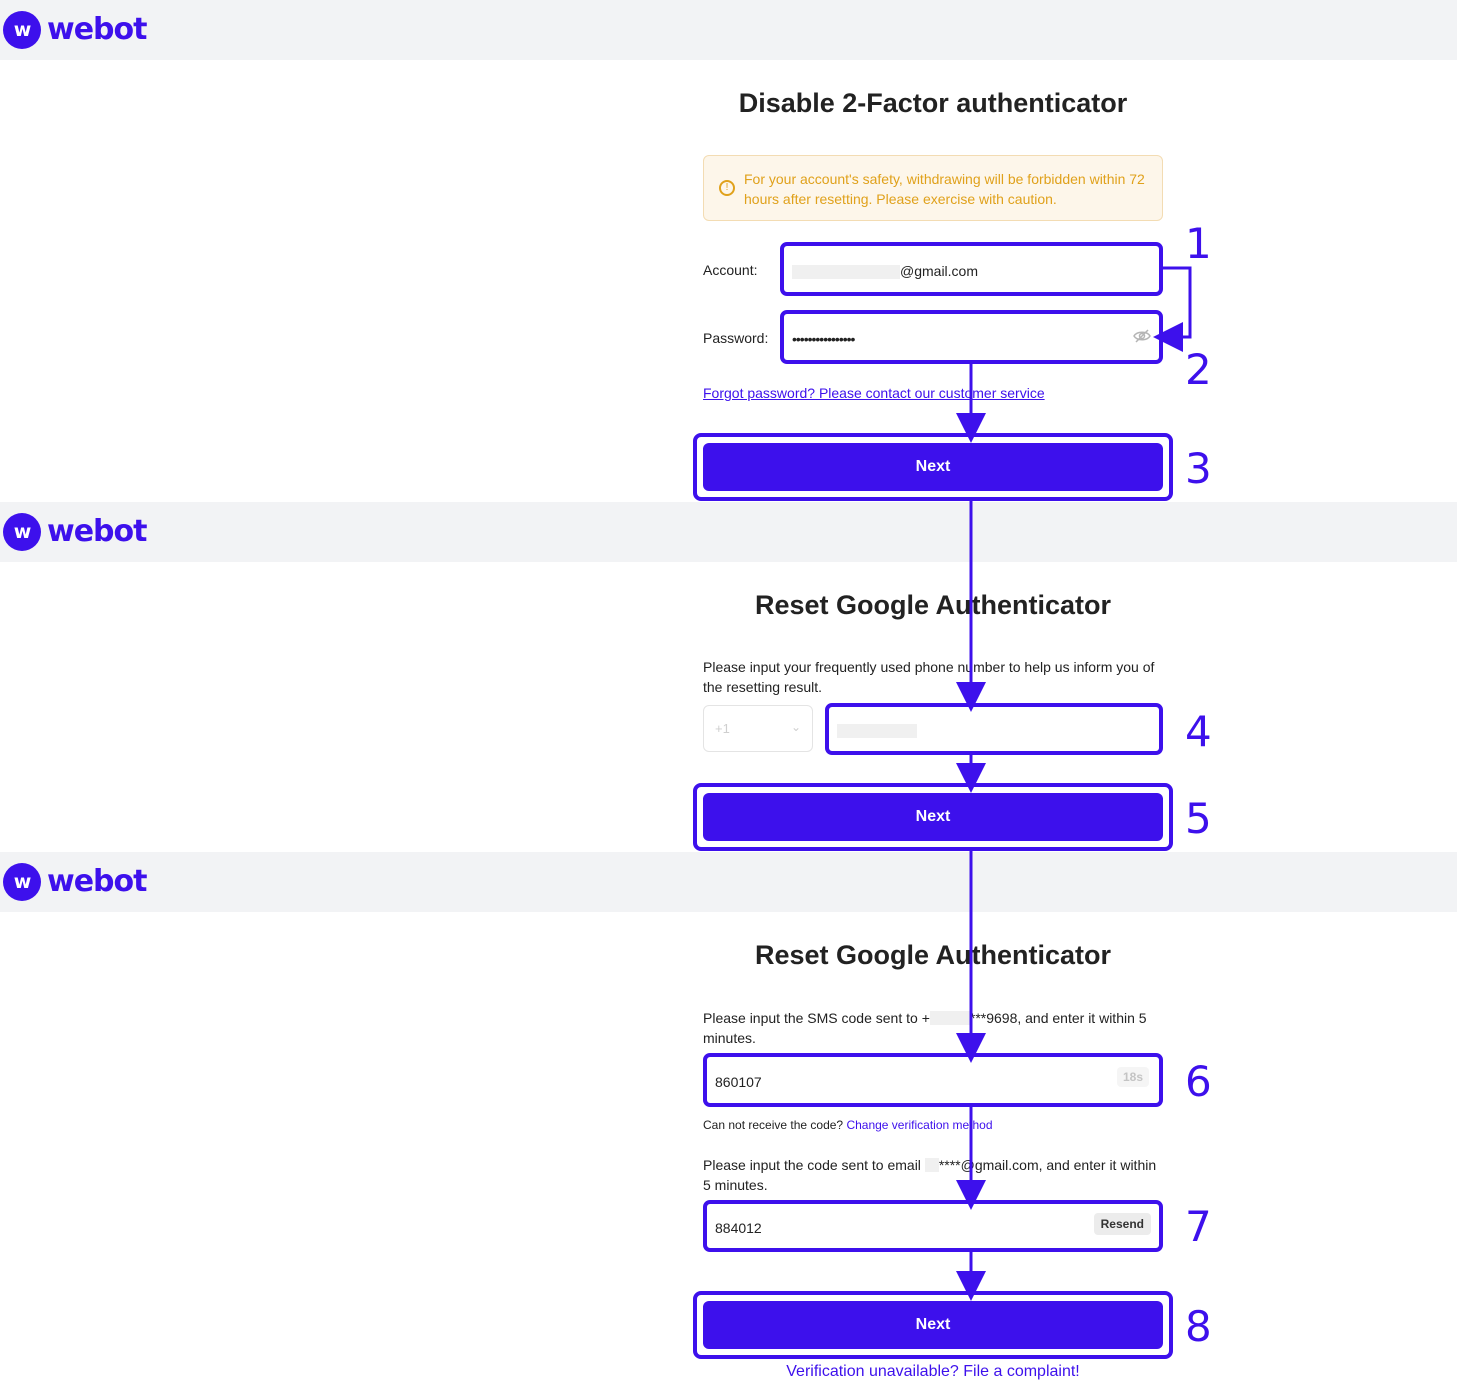 Image resolution: width=1457 pixels, height=1382 pixels. What do you see at coordinates (1132, 1077) in the screenshot?
I see `sms-countdown: 18s` at bounding box center [1132, 1077].